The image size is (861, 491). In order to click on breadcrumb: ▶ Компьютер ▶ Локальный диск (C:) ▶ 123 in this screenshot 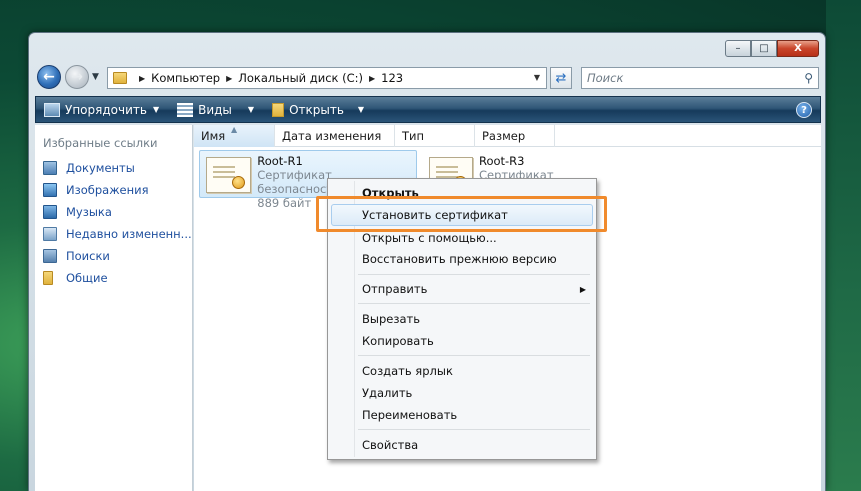, I will do `click(268, 78)`.